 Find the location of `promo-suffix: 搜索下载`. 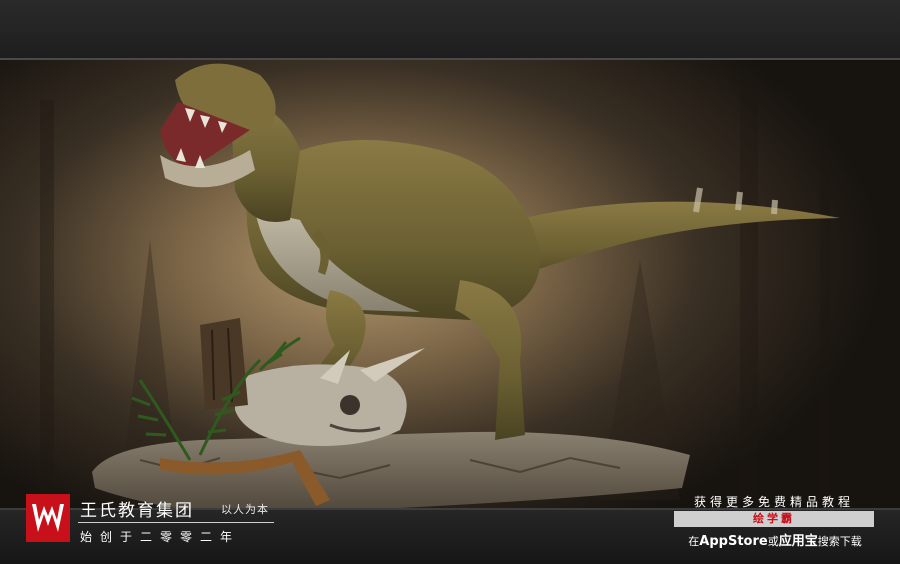

promo-suffix: 搜索下载 is located at coordinates (839, 541).